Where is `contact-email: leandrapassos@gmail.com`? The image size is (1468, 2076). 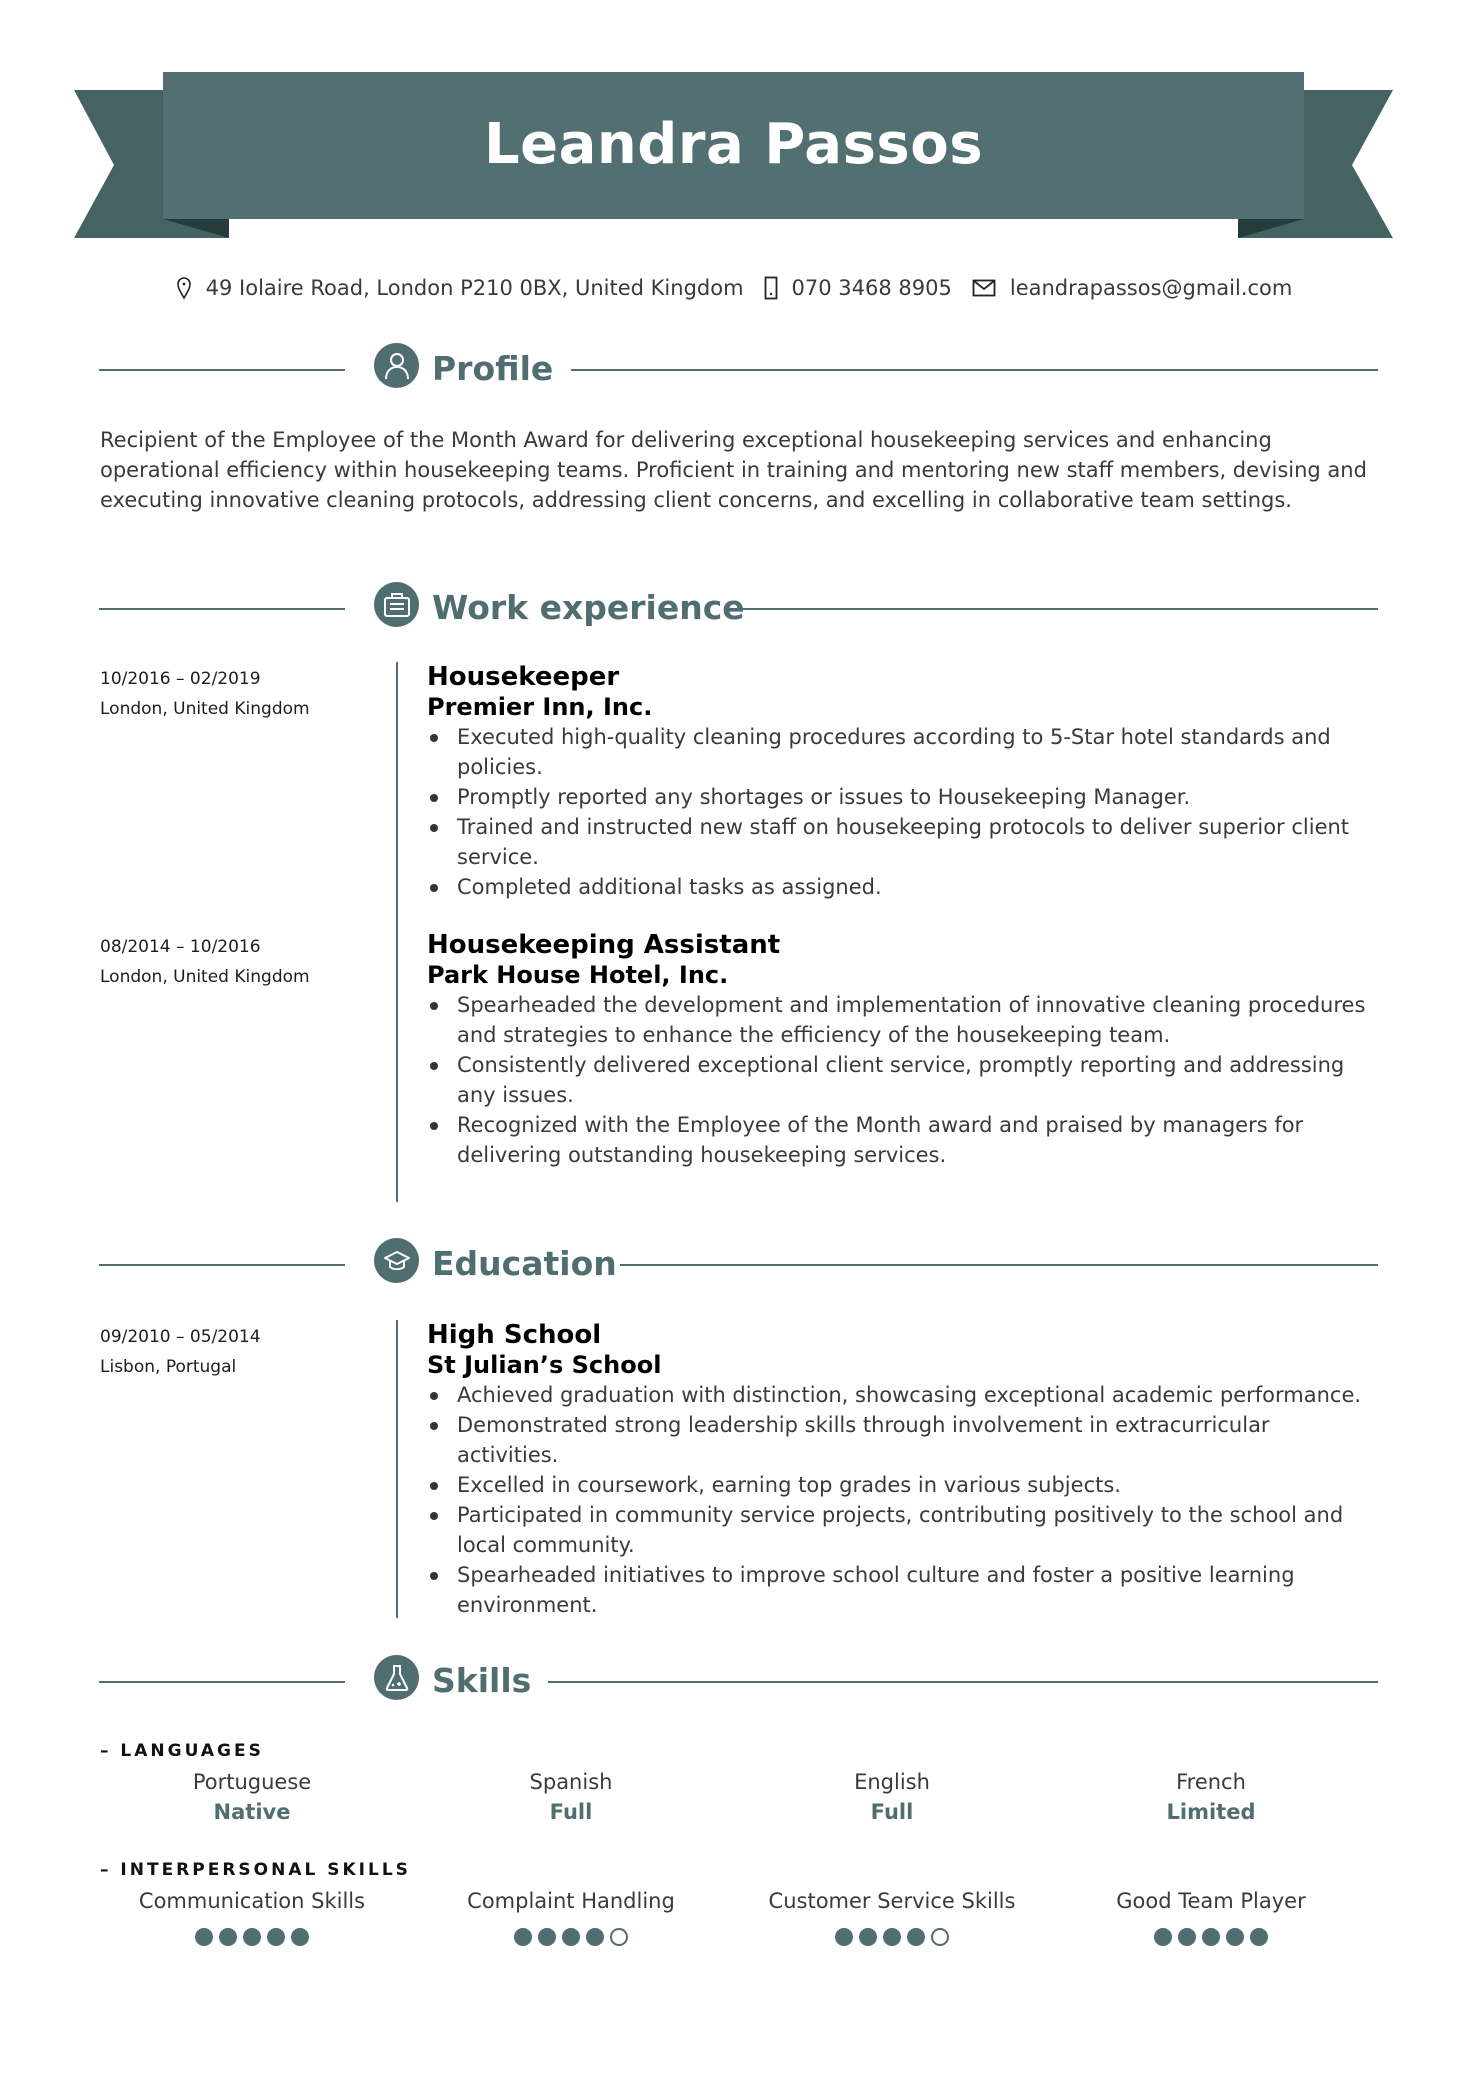 contact-email: leandrapassos@gmail.com is located at coordinates (1132, 288).